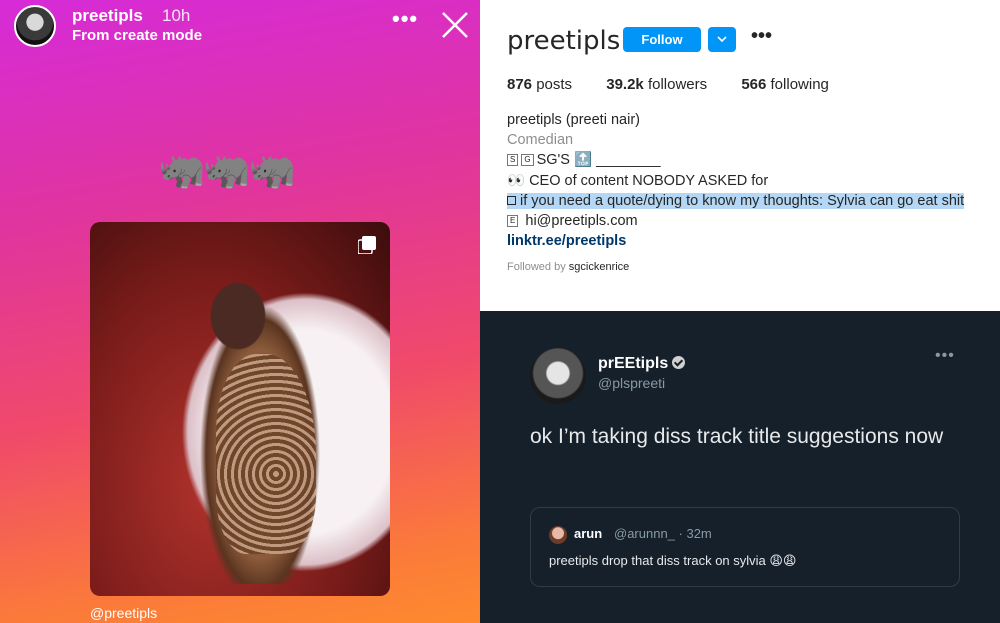 Image resolution: width=1000 pixels, height=623 pixels. What do you see at coordinates (761, 36) in the screenshot?
I see `options-icon: •••` at bounding box center [761, 36].